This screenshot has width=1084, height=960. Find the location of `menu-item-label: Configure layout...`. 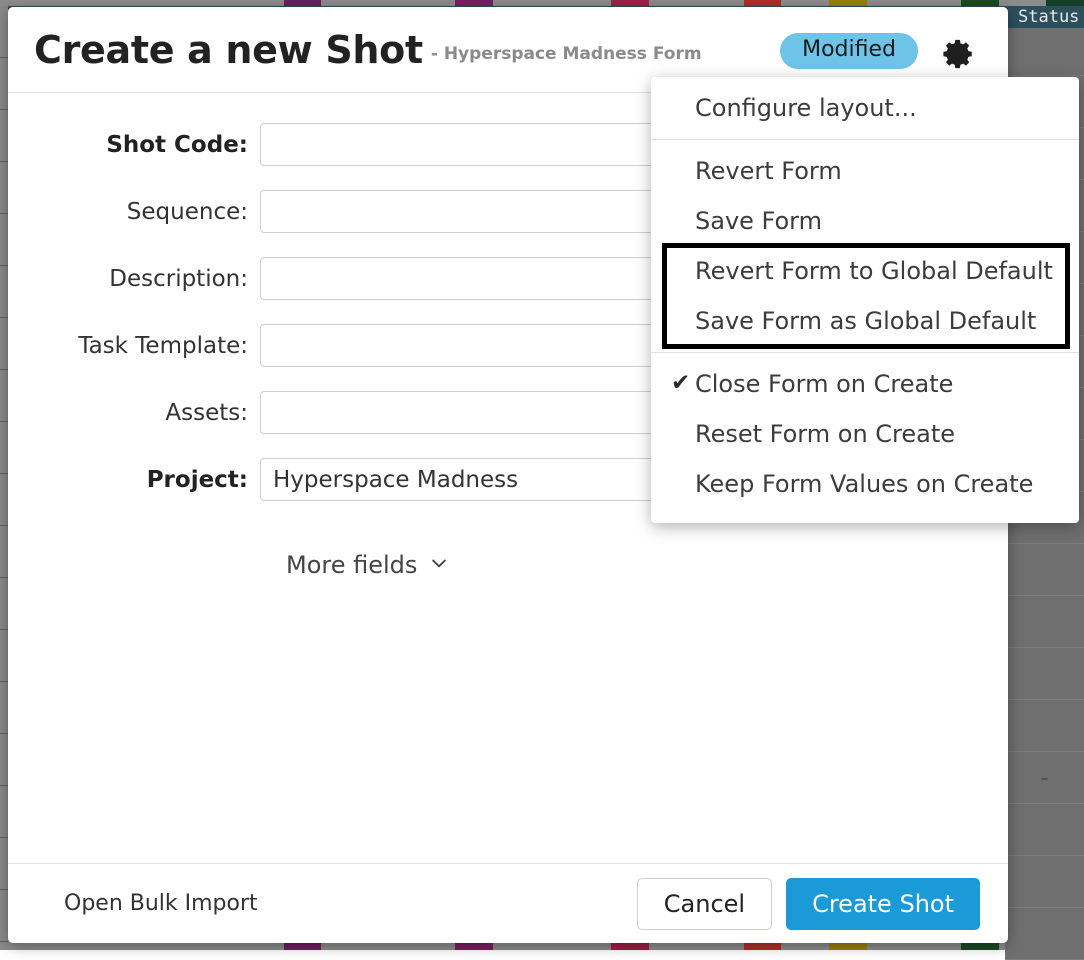

menu-item-label: Configure layout... is located at coordinates (806, 108).